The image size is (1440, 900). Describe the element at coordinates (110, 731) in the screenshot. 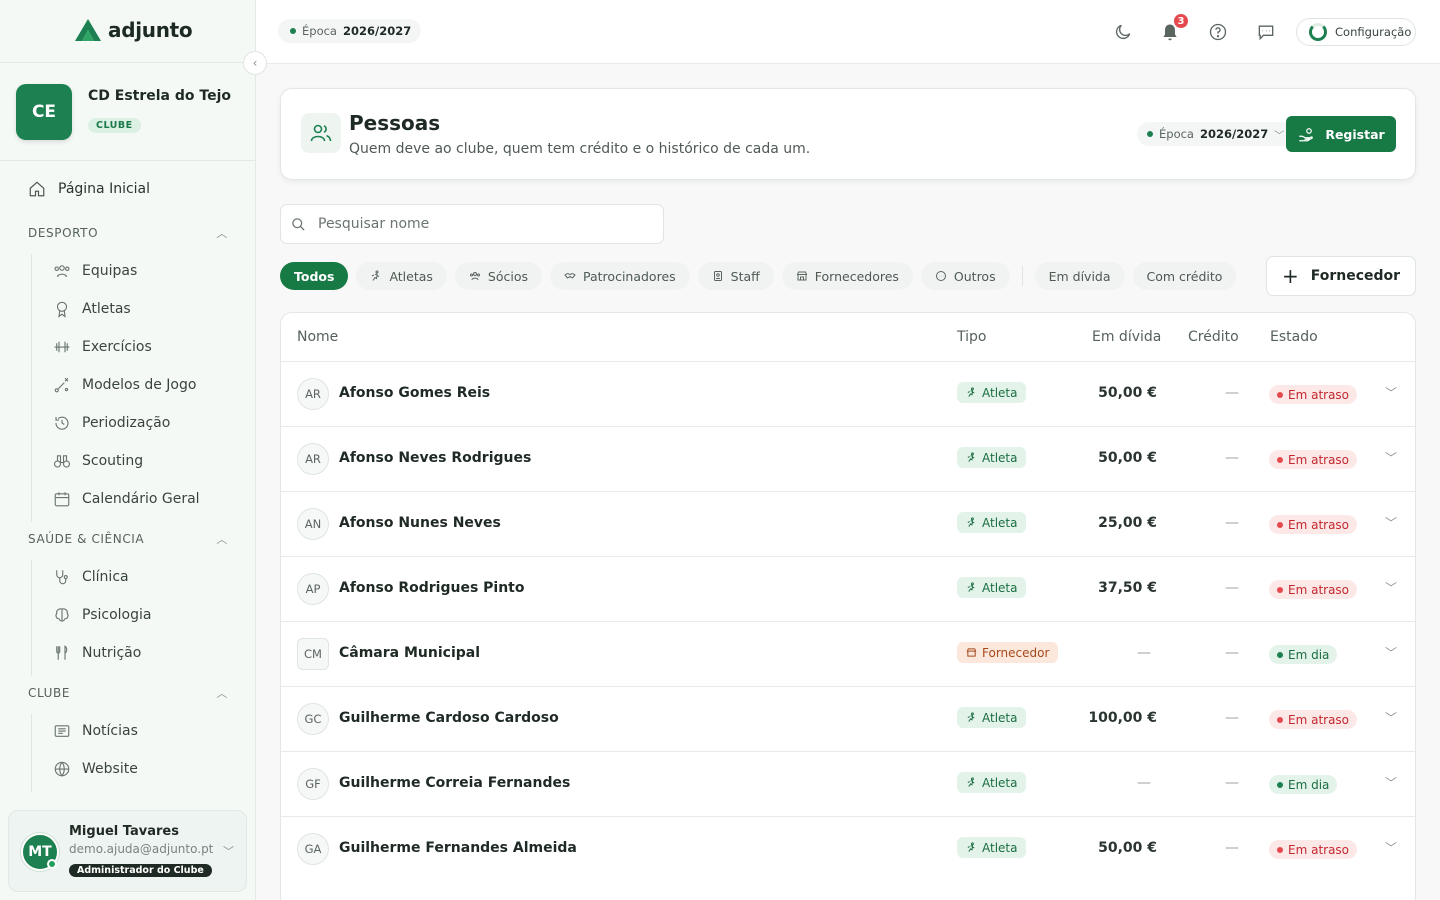

I see `sidebar-item-label: Notícias` at that location.